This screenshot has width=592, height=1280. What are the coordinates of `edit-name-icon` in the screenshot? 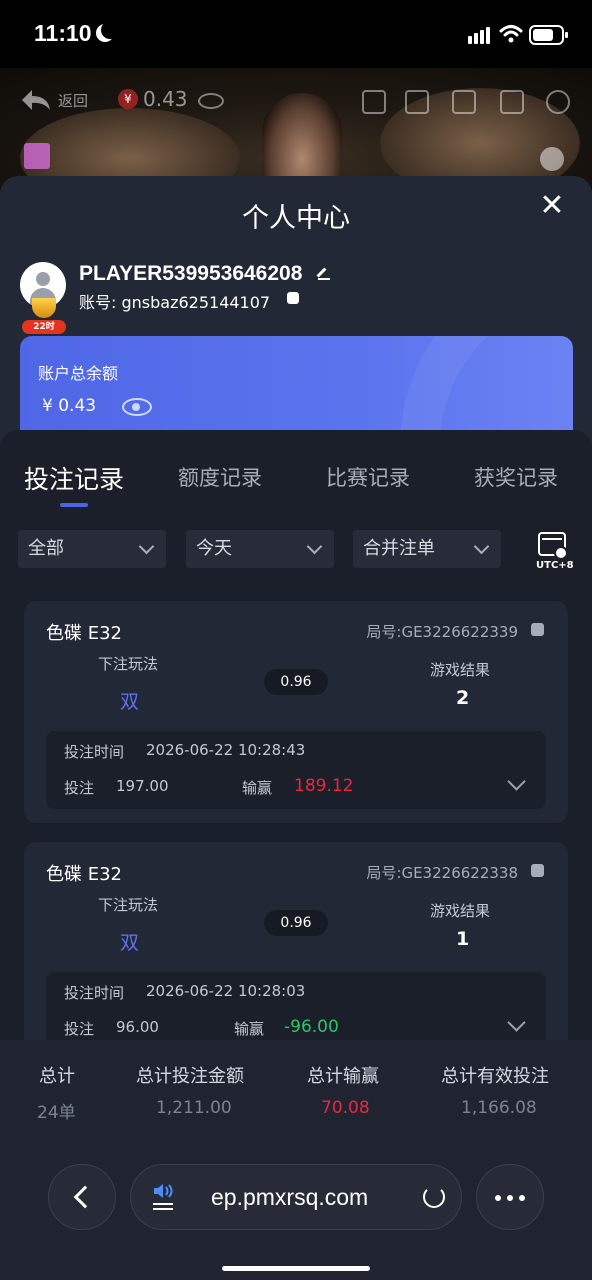 It's located at (324, 274).